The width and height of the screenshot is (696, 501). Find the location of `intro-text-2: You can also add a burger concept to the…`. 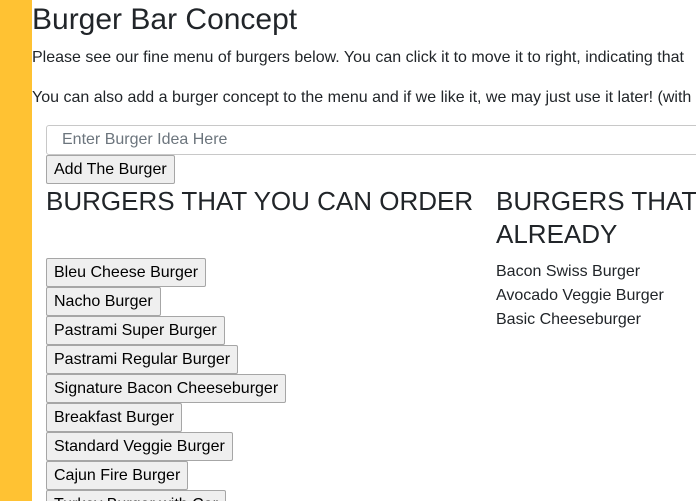

intro-text-2: You can also add a burger concept to the… is located at coordinates (362, 97).